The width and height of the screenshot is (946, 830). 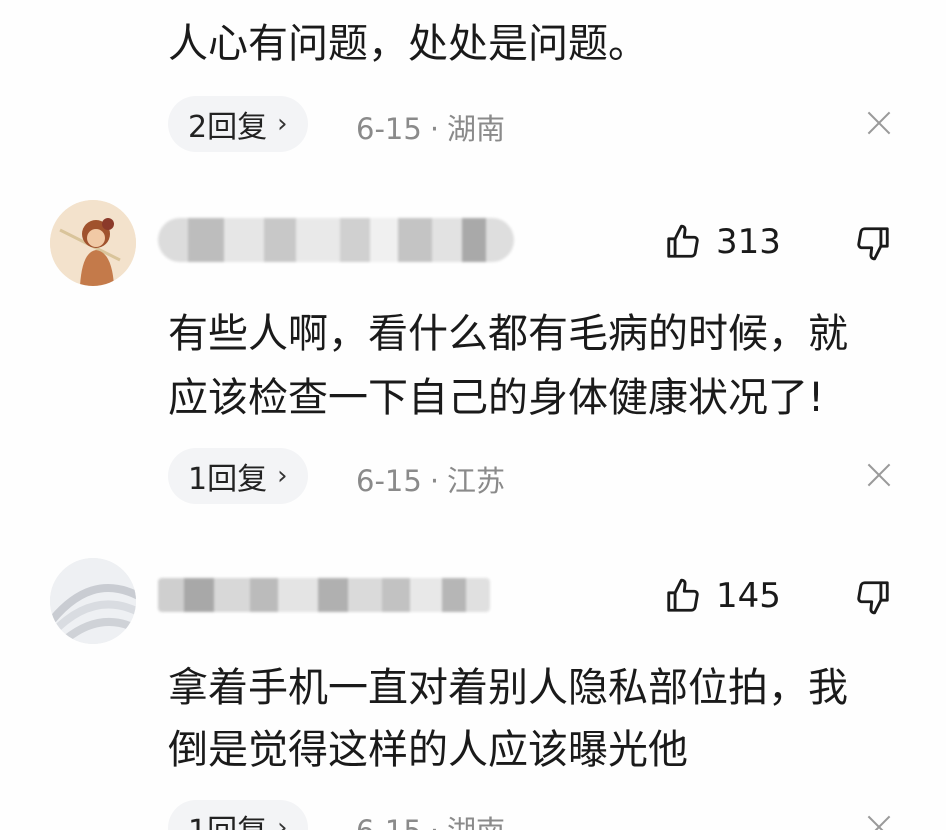 I want to click on like-button: 313, so click(x=722, y=242).